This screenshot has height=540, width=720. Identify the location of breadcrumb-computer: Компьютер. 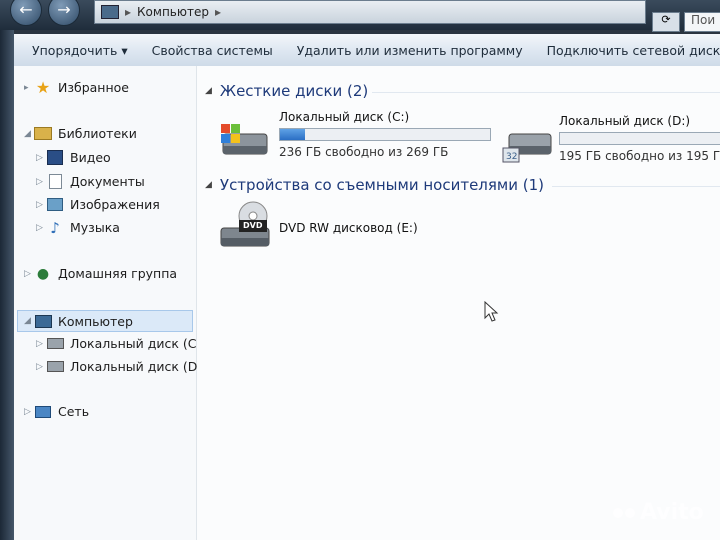
(173, 12).